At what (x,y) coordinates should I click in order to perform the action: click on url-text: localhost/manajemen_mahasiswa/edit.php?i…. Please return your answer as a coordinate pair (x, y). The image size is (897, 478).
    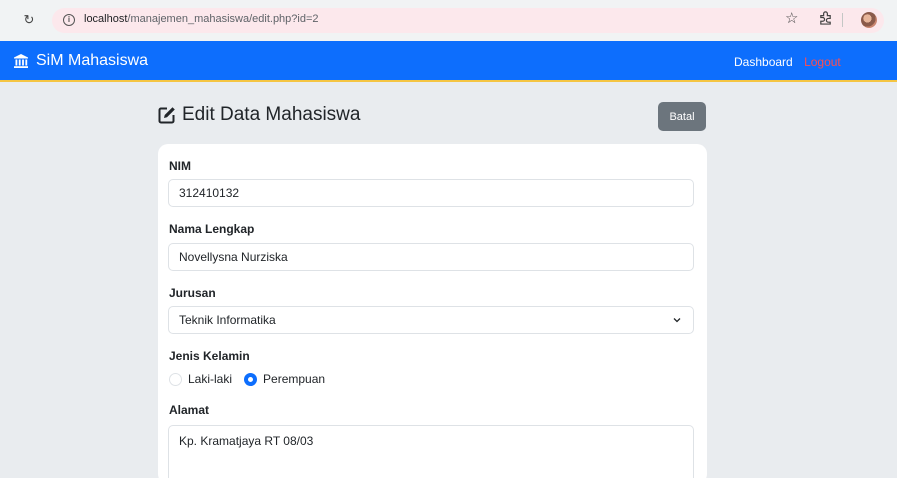
    Looking at the image, I should click on (201, 19).